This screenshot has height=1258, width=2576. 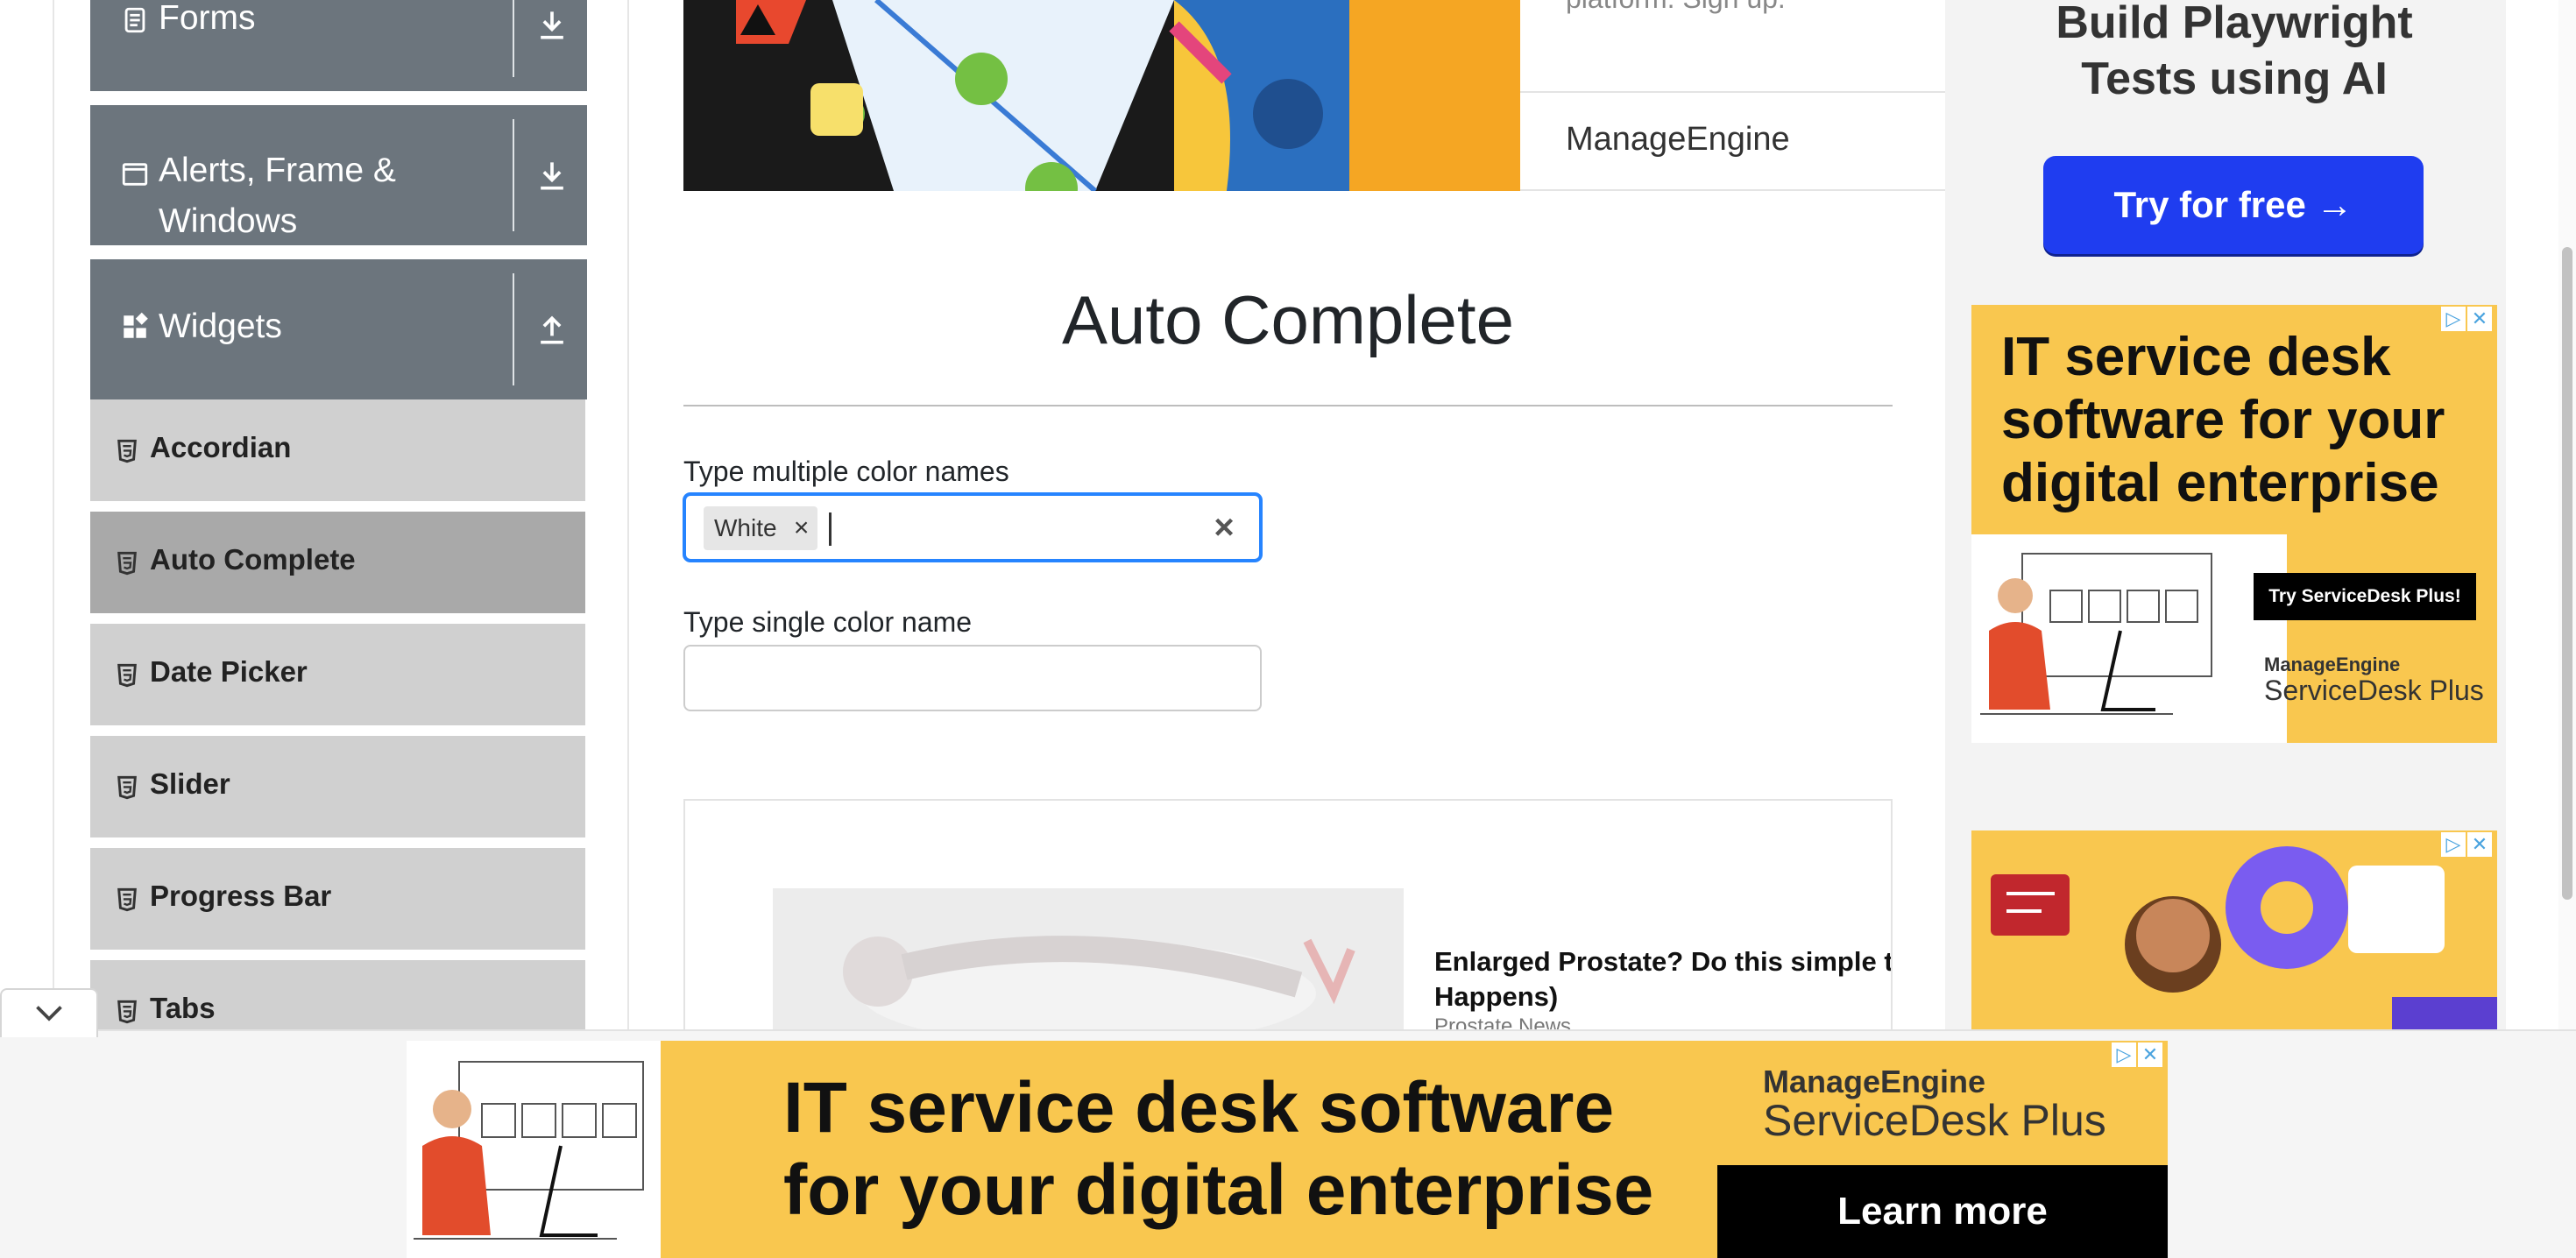 What do you see at coordinates (1199, 1108) in the screenshot?
I see `ad-headline-line1: IT service desk software` at bounding box center [1199, 1108].